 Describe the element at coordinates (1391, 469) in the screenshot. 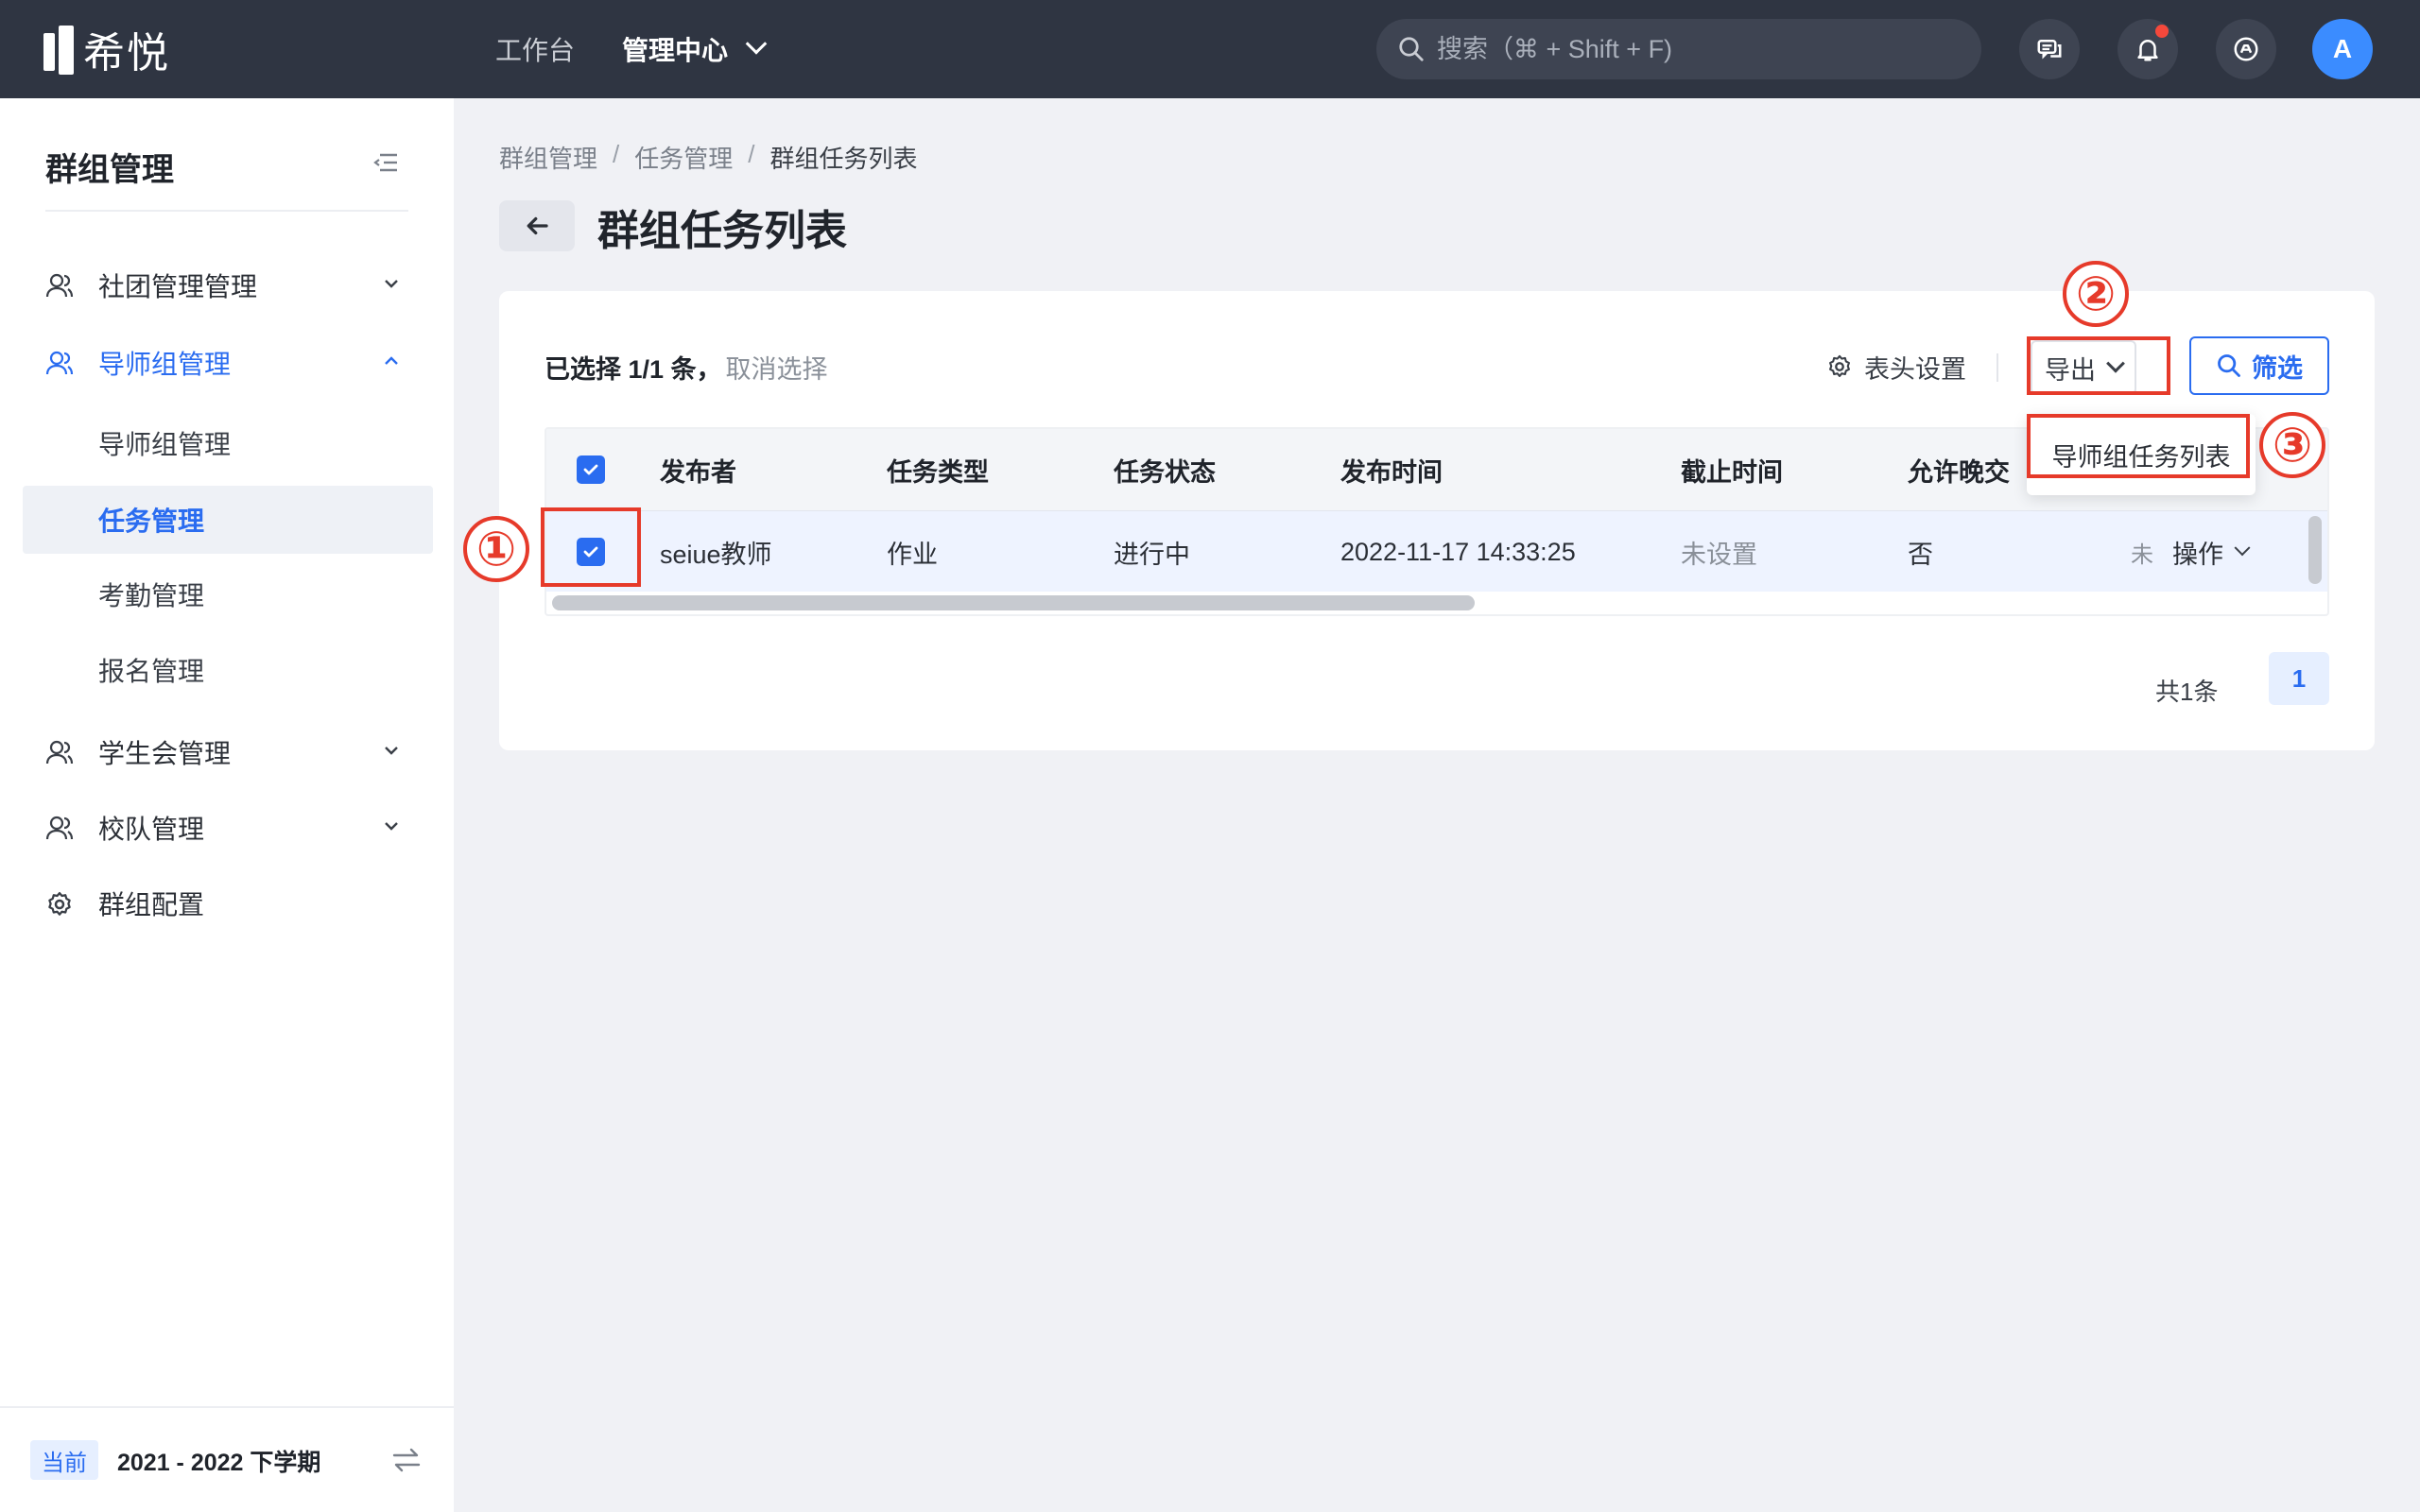

I see `column-header-published: 发布时间` at that location.